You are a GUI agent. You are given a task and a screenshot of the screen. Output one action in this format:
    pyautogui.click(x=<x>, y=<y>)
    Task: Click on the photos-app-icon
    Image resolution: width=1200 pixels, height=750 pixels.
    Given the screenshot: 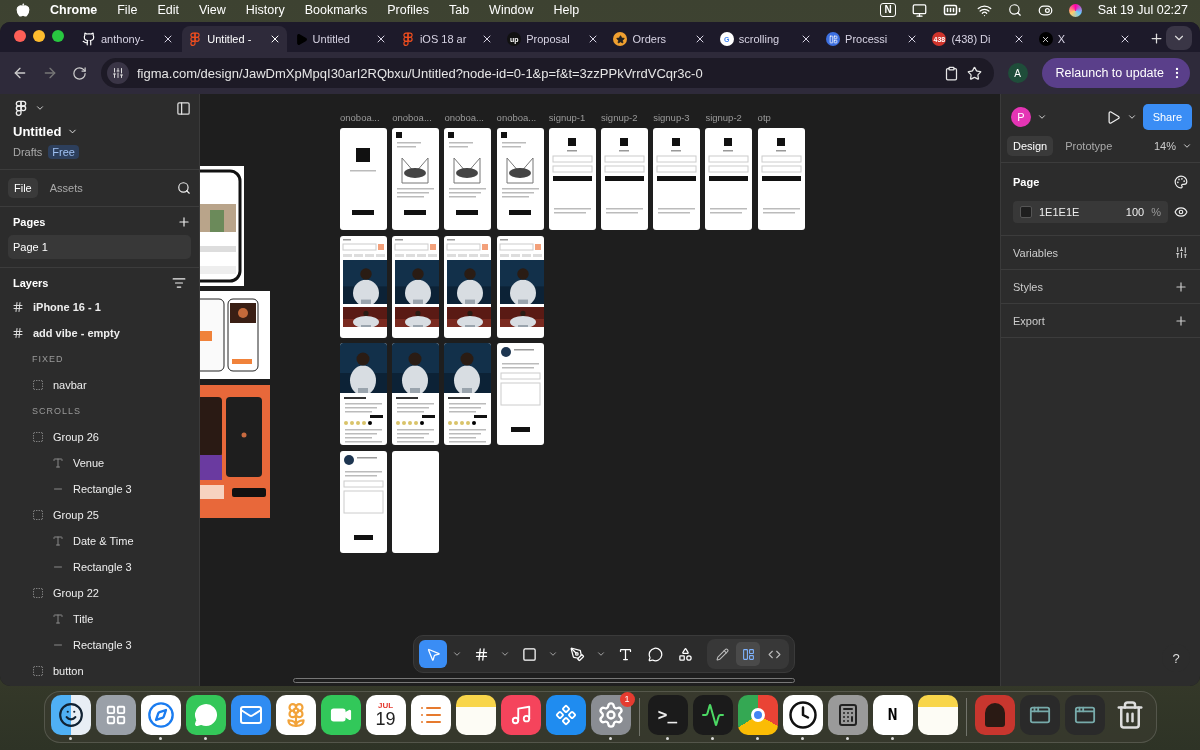 What is the action you would take?
    pyautogui.click(x=295, y=714)
    